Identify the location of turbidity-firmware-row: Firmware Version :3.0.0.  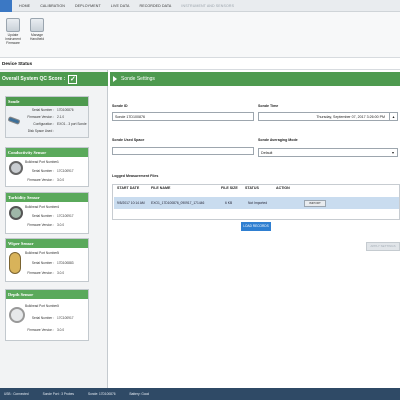
(44, 225).